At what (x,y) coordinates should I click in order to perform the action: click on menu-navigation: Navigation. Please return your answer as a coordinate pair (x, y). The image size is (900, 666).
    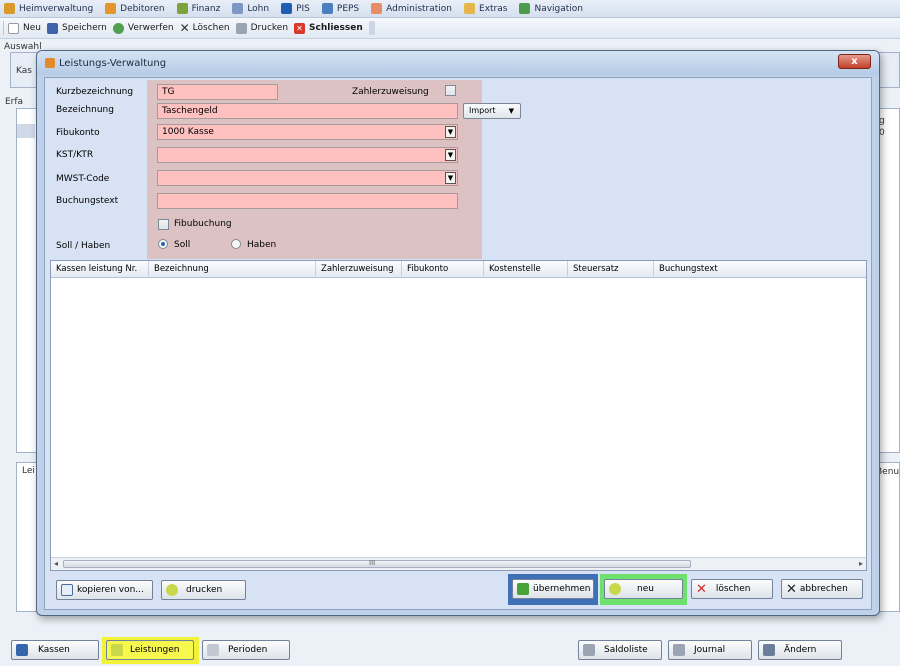
    Looking at the image, I should click on (551, 8).